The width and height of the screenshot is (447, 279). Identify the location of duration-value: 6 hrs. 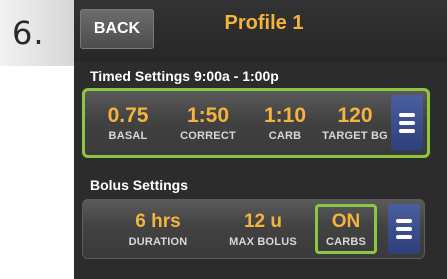
(158, 221).